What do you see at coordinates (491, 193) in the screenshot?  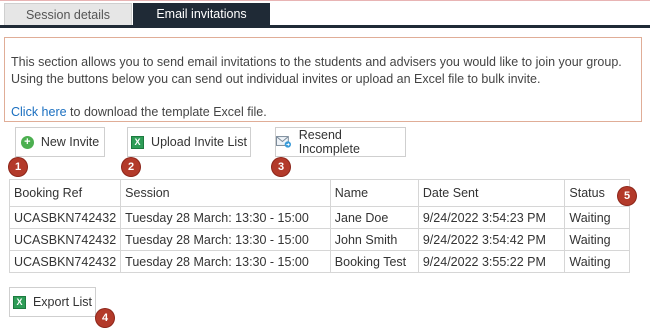 I see `column-header-date-sent: Date Sent` at bounding box center [491, 193].